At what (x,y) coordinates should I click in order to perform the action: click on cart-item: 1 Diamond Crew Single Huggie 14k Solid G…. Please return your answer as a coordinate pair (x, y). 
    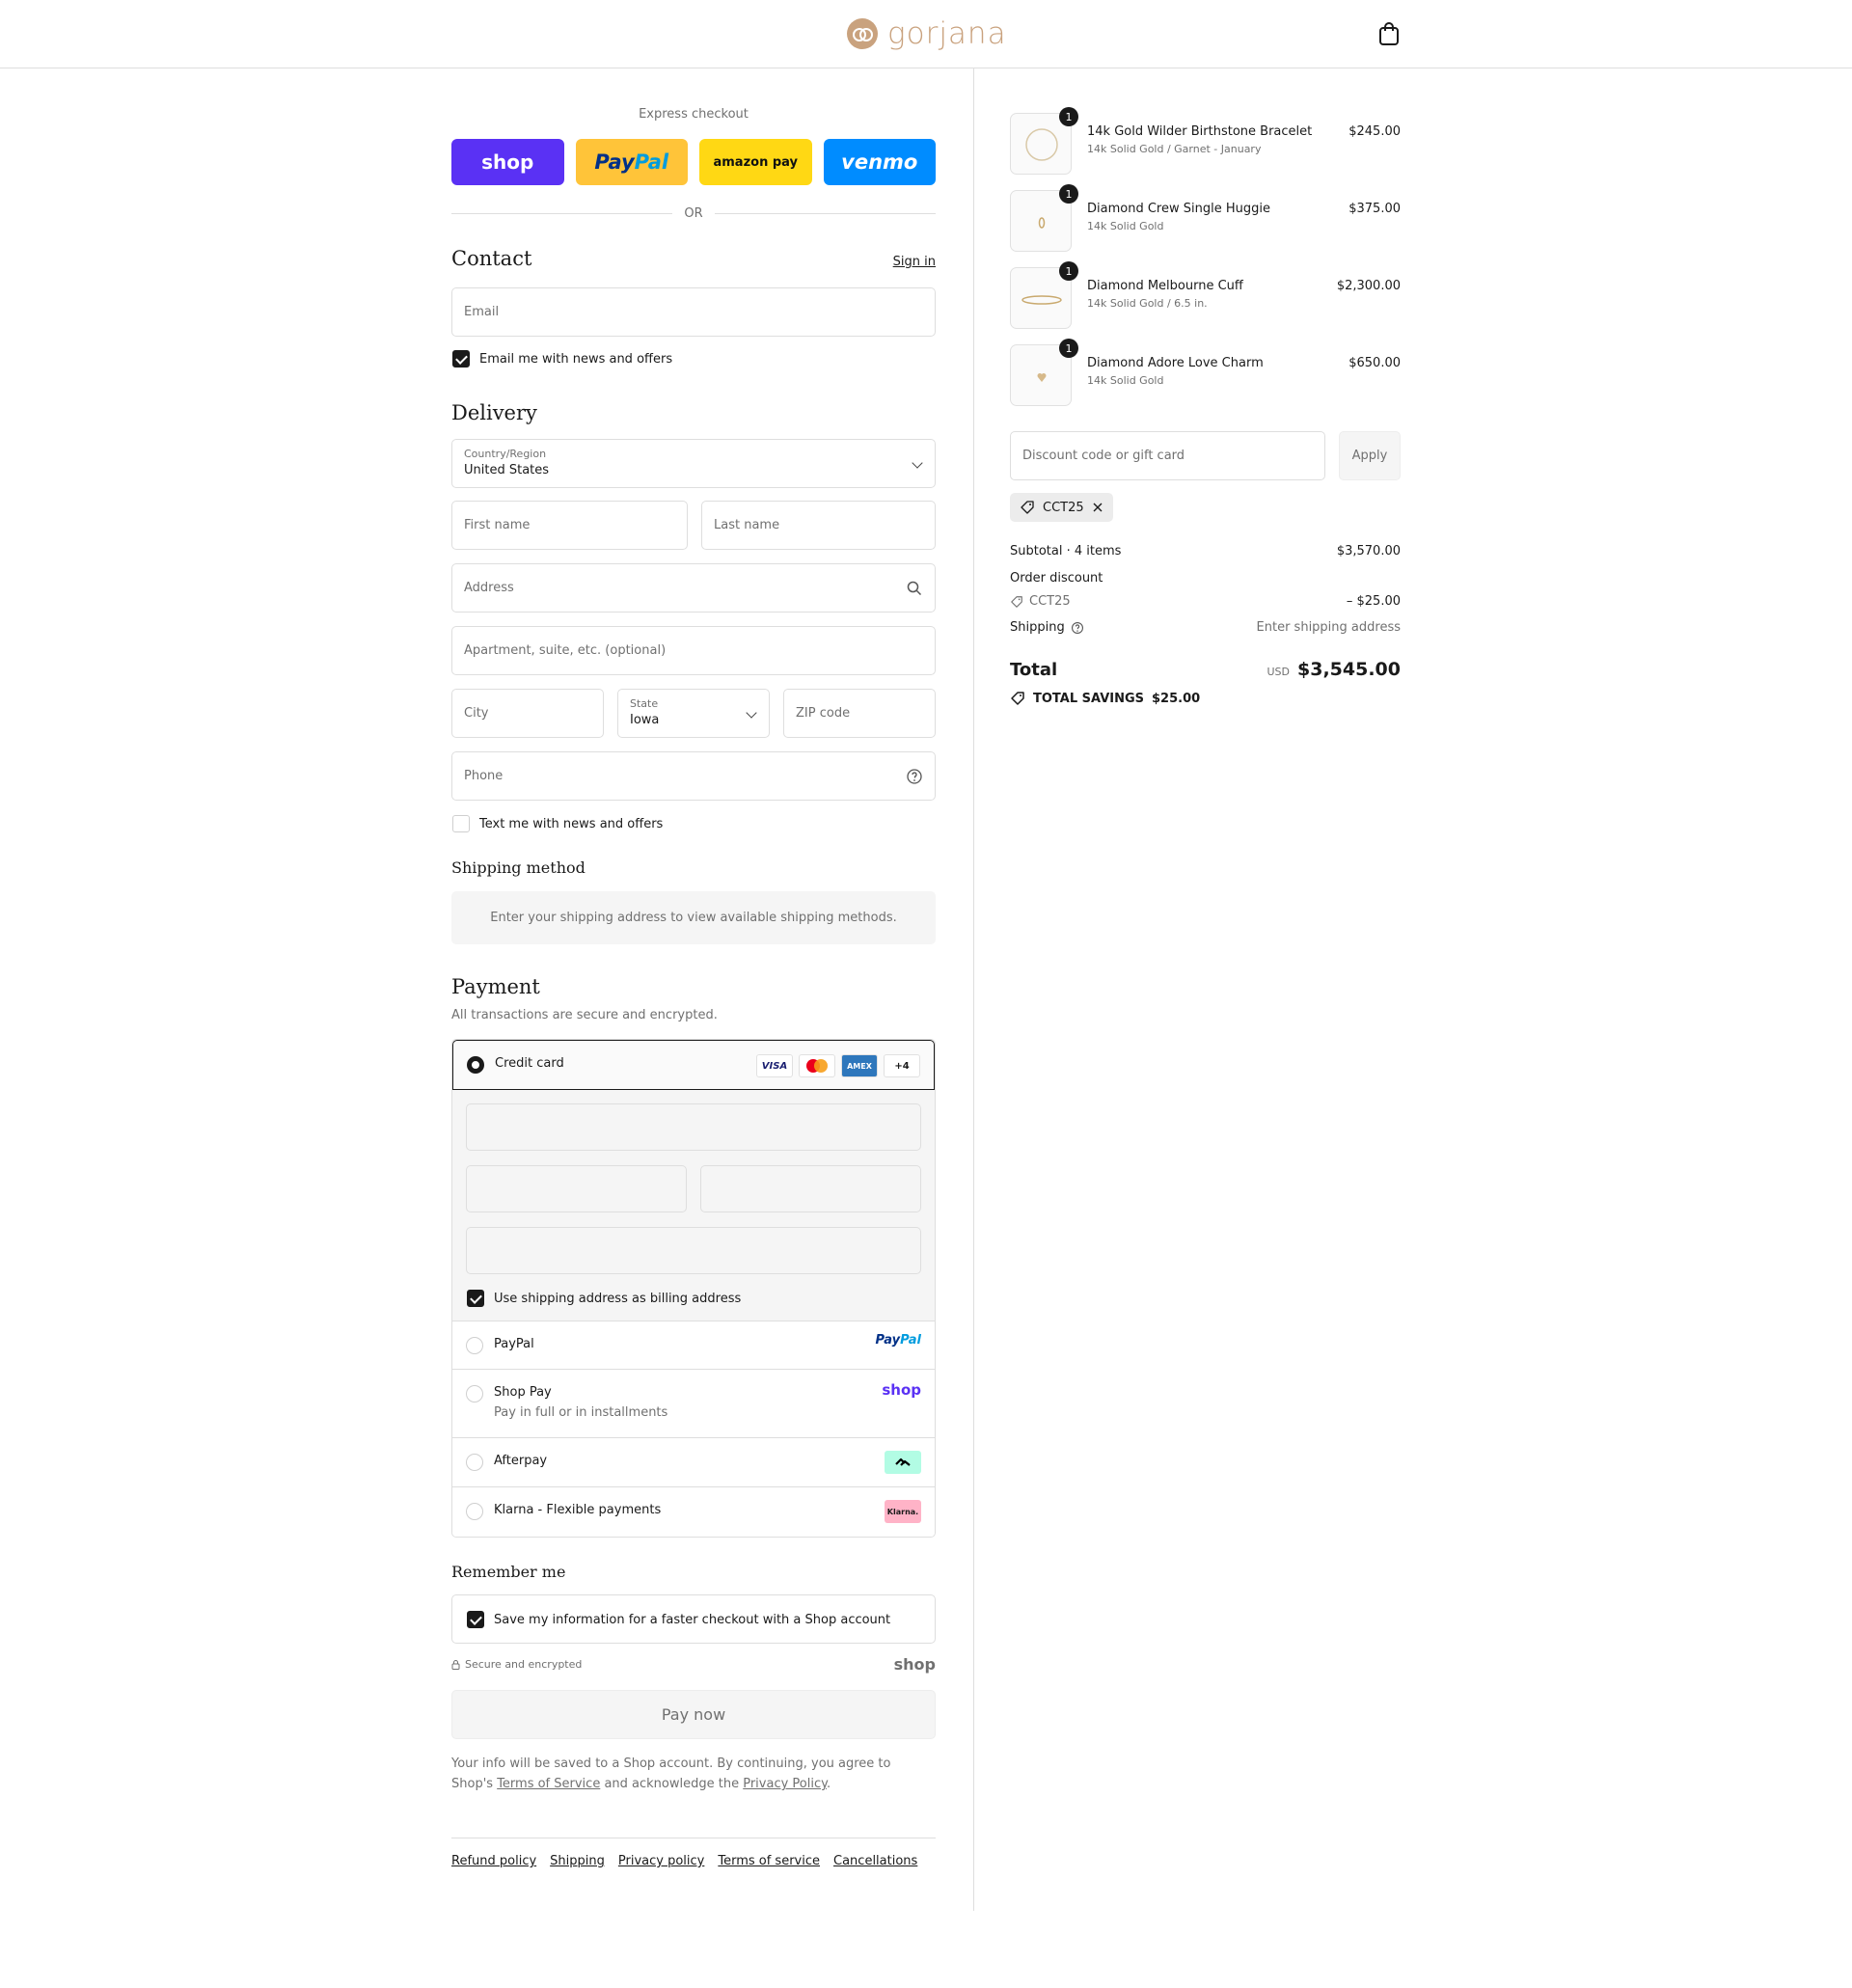
    Looking at the image, I should click on (1206, 218).